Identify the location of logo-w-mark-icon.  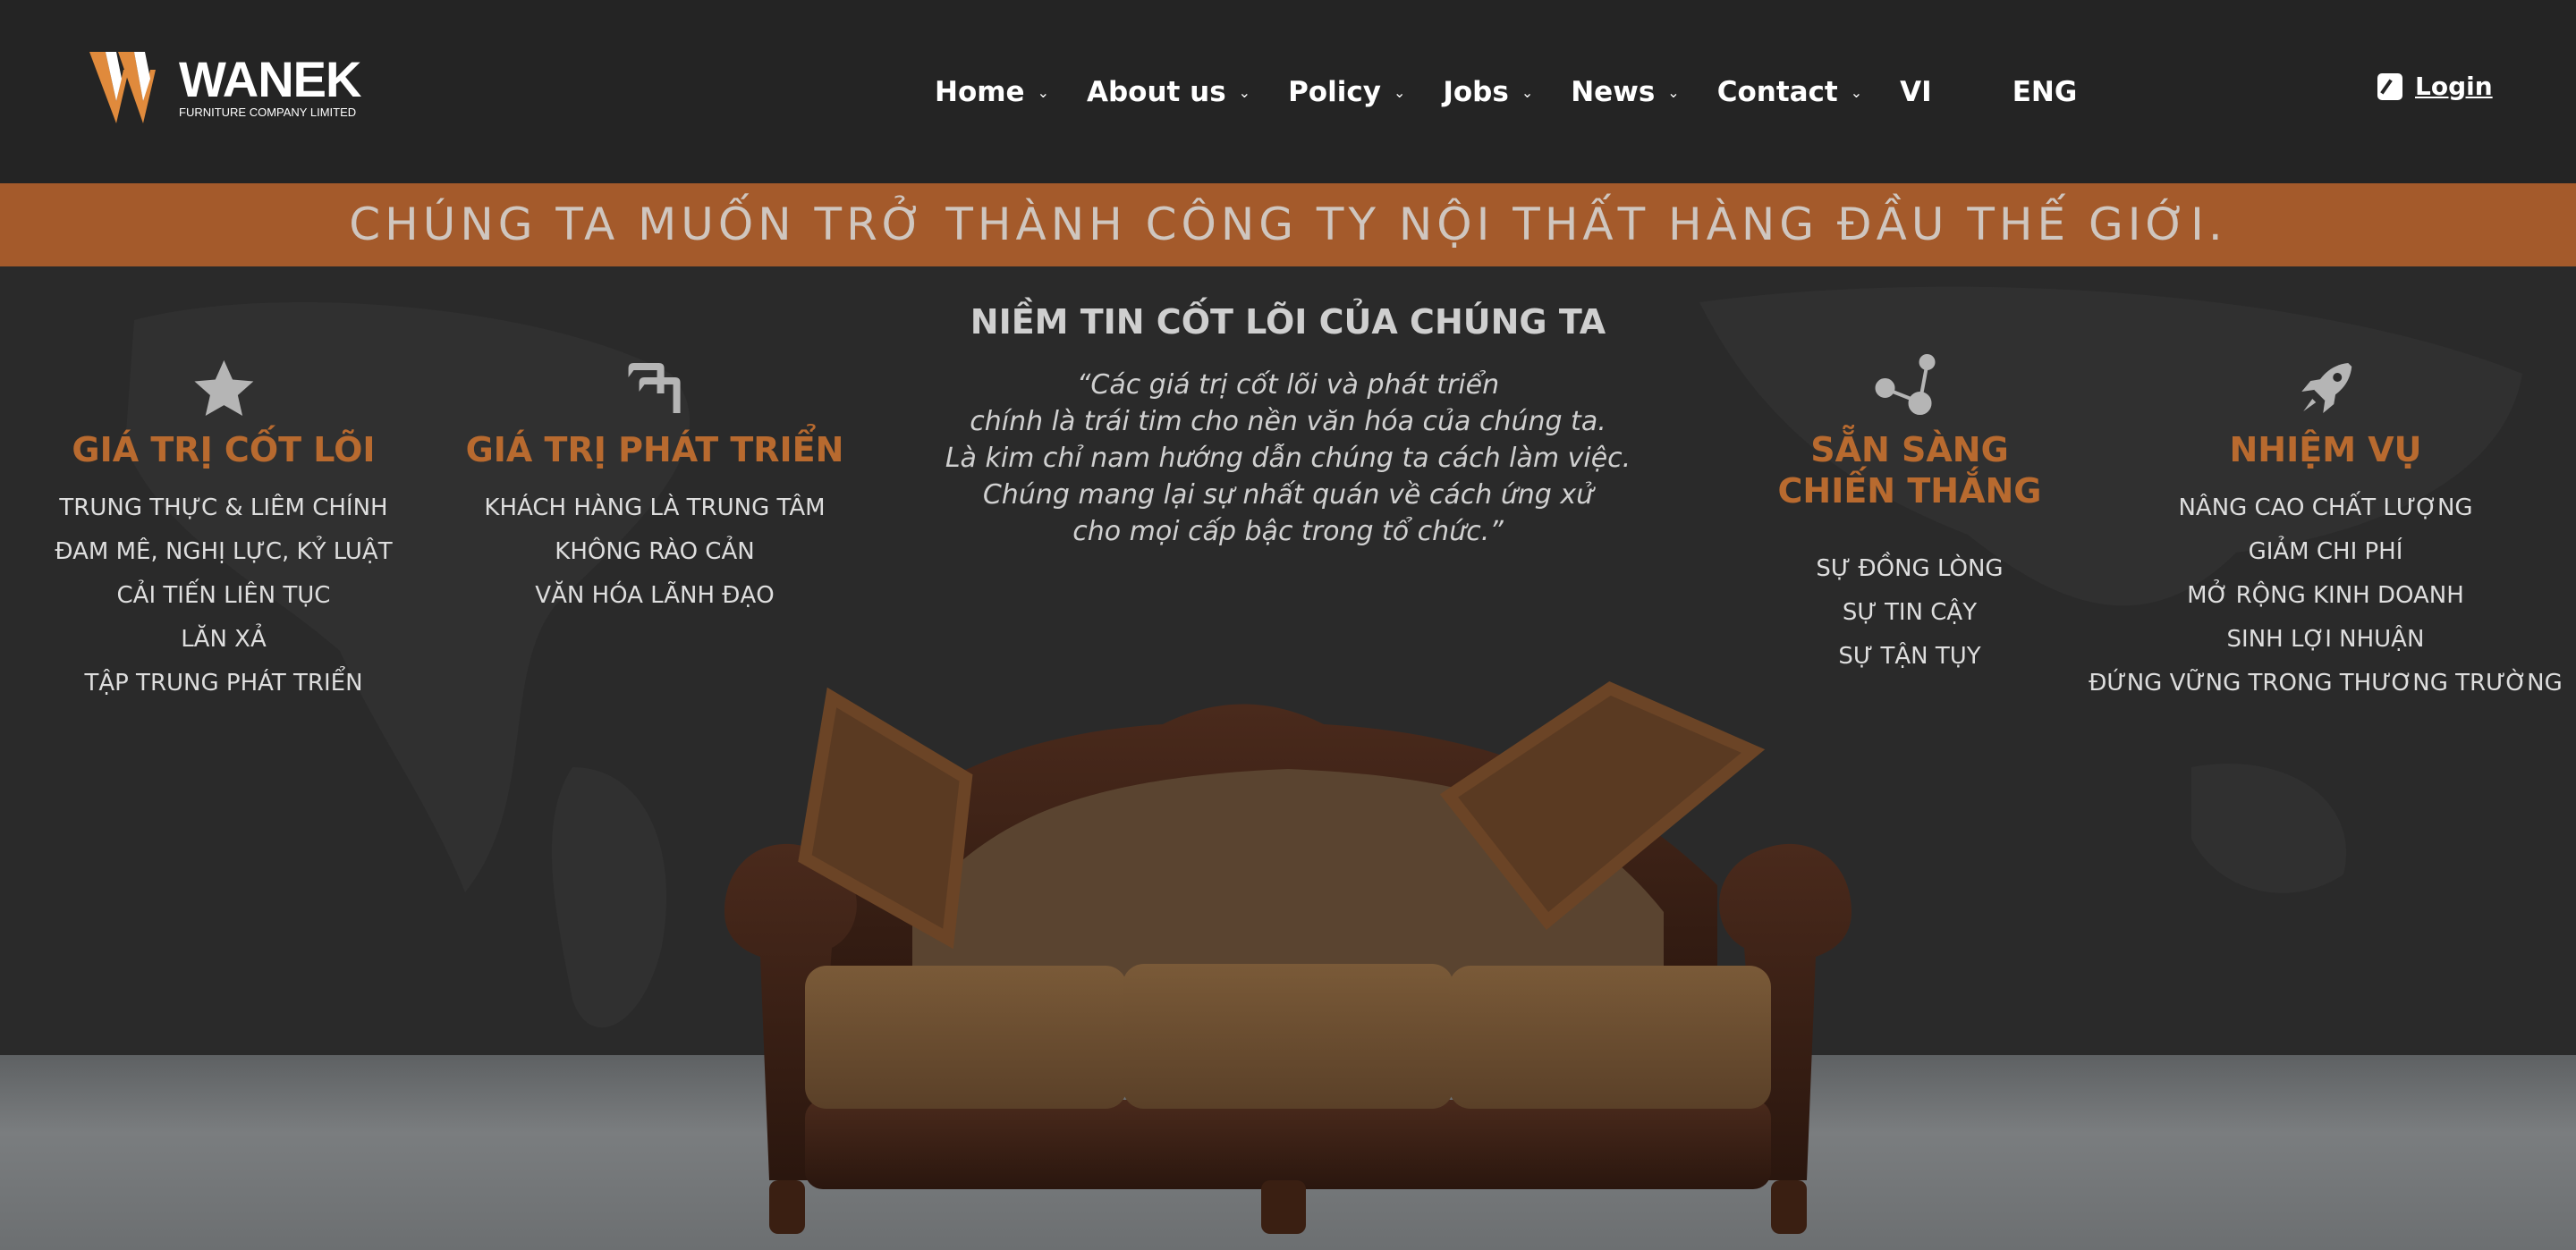
(122, 87).